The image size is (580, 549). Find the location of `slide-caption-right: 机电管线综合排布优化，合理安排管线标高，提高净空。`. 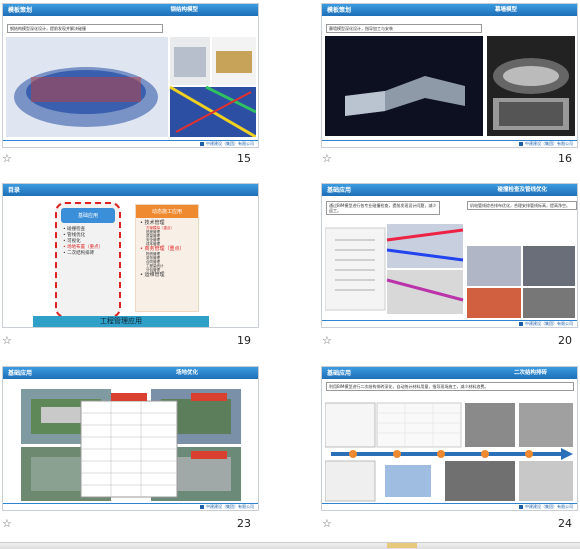

slide-caption-right: 机电管线综合排布优化，合理安排管线标高，提高净空。 is located at coordinates (522, 205).